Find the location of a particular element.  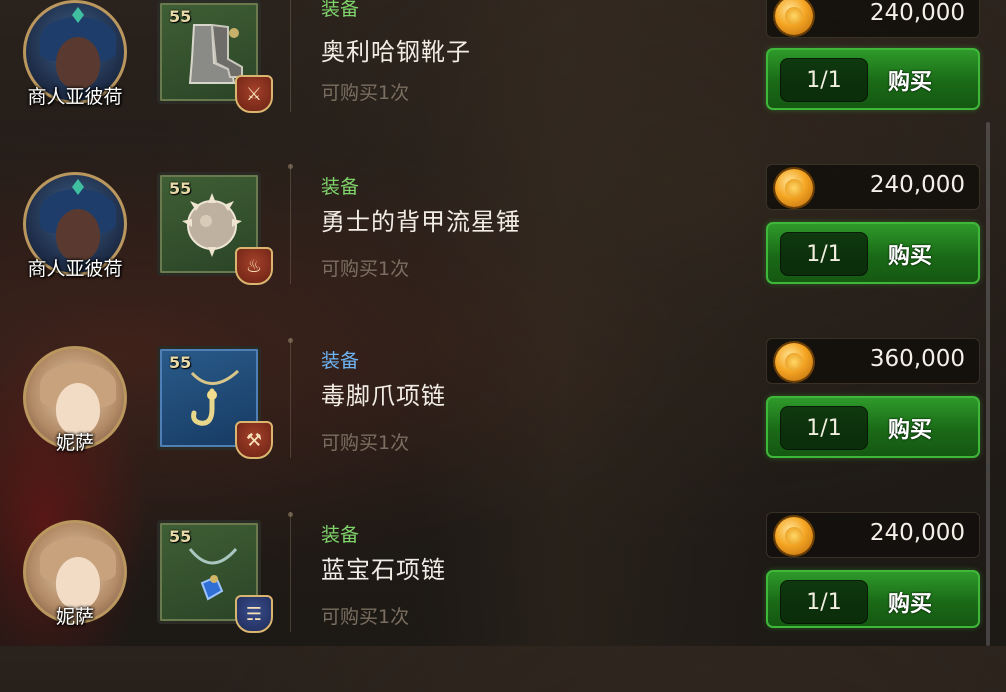

item-name: 蓝宝石项链 is located at coordinates (383, 570).